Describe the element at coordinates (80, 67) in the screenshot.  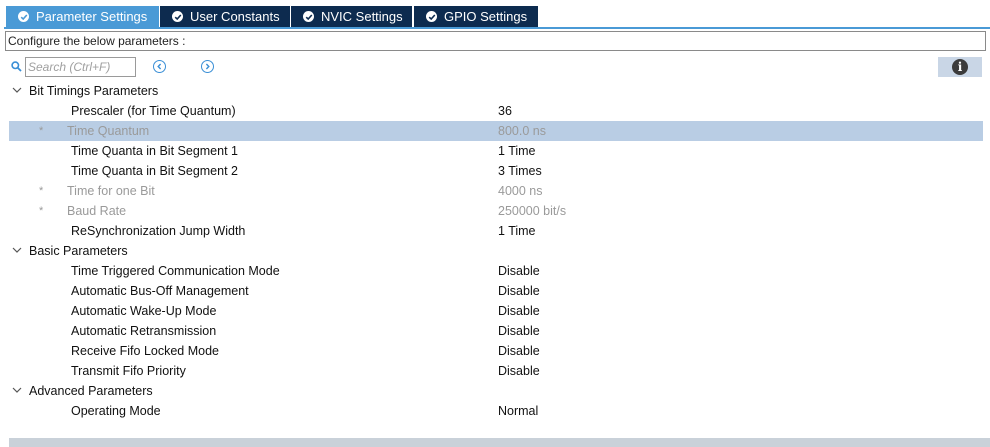
I see `search-input` at that location.